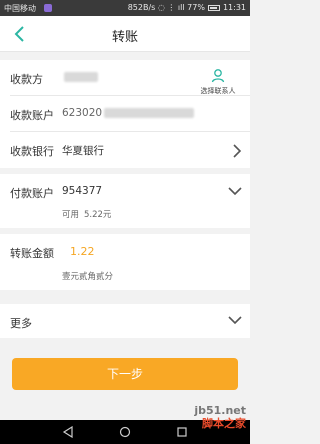  I want to click on watermark: jb51.net 脚本之家, so click(220, 417).